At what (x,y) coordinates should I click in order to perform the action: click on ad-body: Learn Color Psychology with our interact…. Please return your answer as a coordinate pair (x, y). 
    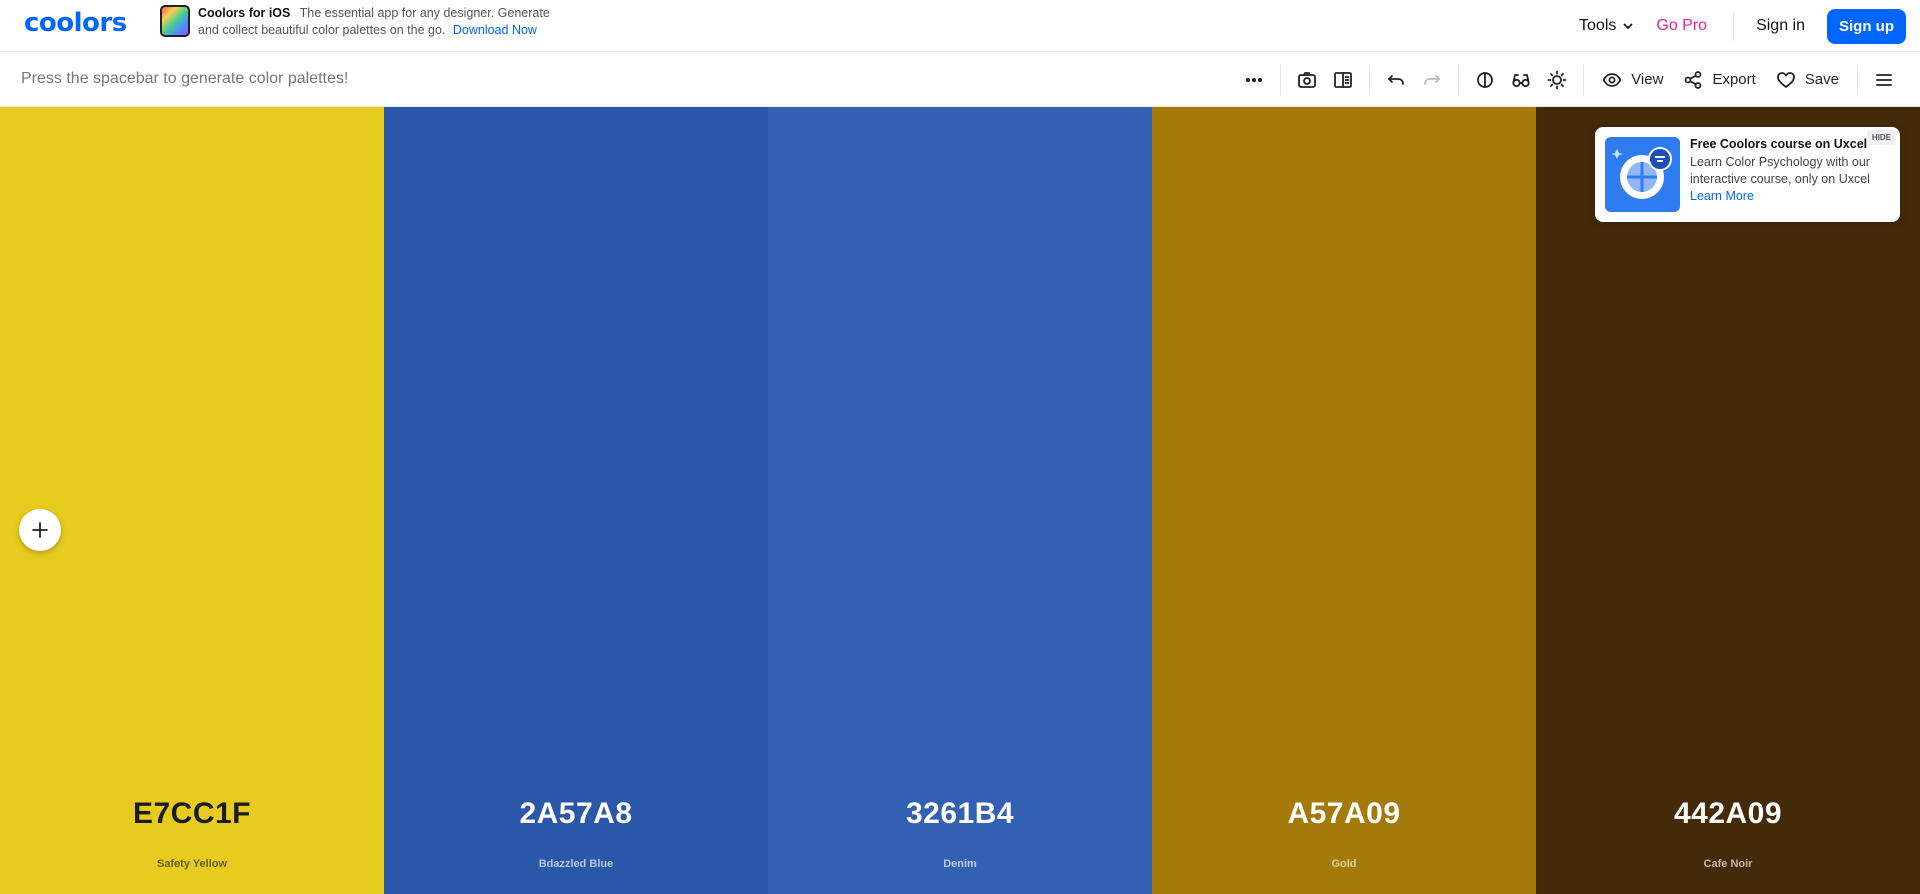
    Looking at the image, I should click on (1792, 179).